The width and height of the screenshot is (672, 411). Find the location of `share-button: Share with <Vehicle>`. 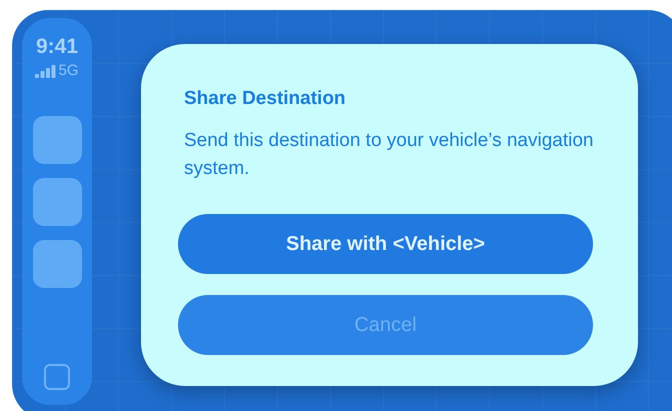

share-button: Share with <Vehicle> is located at coordinates (385, 244).